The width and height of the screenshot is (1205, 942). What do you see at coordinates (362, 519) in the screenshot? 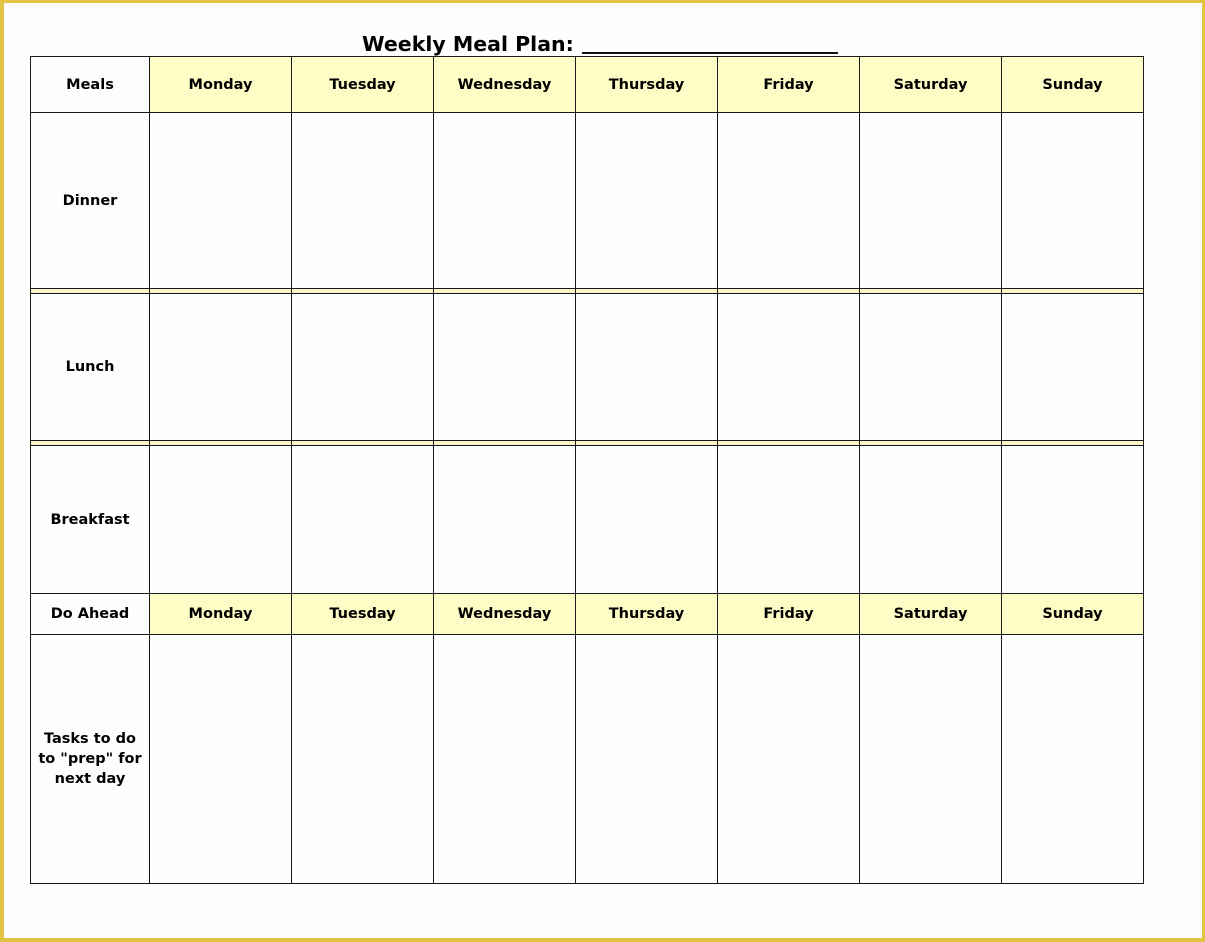
I see `breakfast-cell-tuesday` at bounding box center [362, 519].